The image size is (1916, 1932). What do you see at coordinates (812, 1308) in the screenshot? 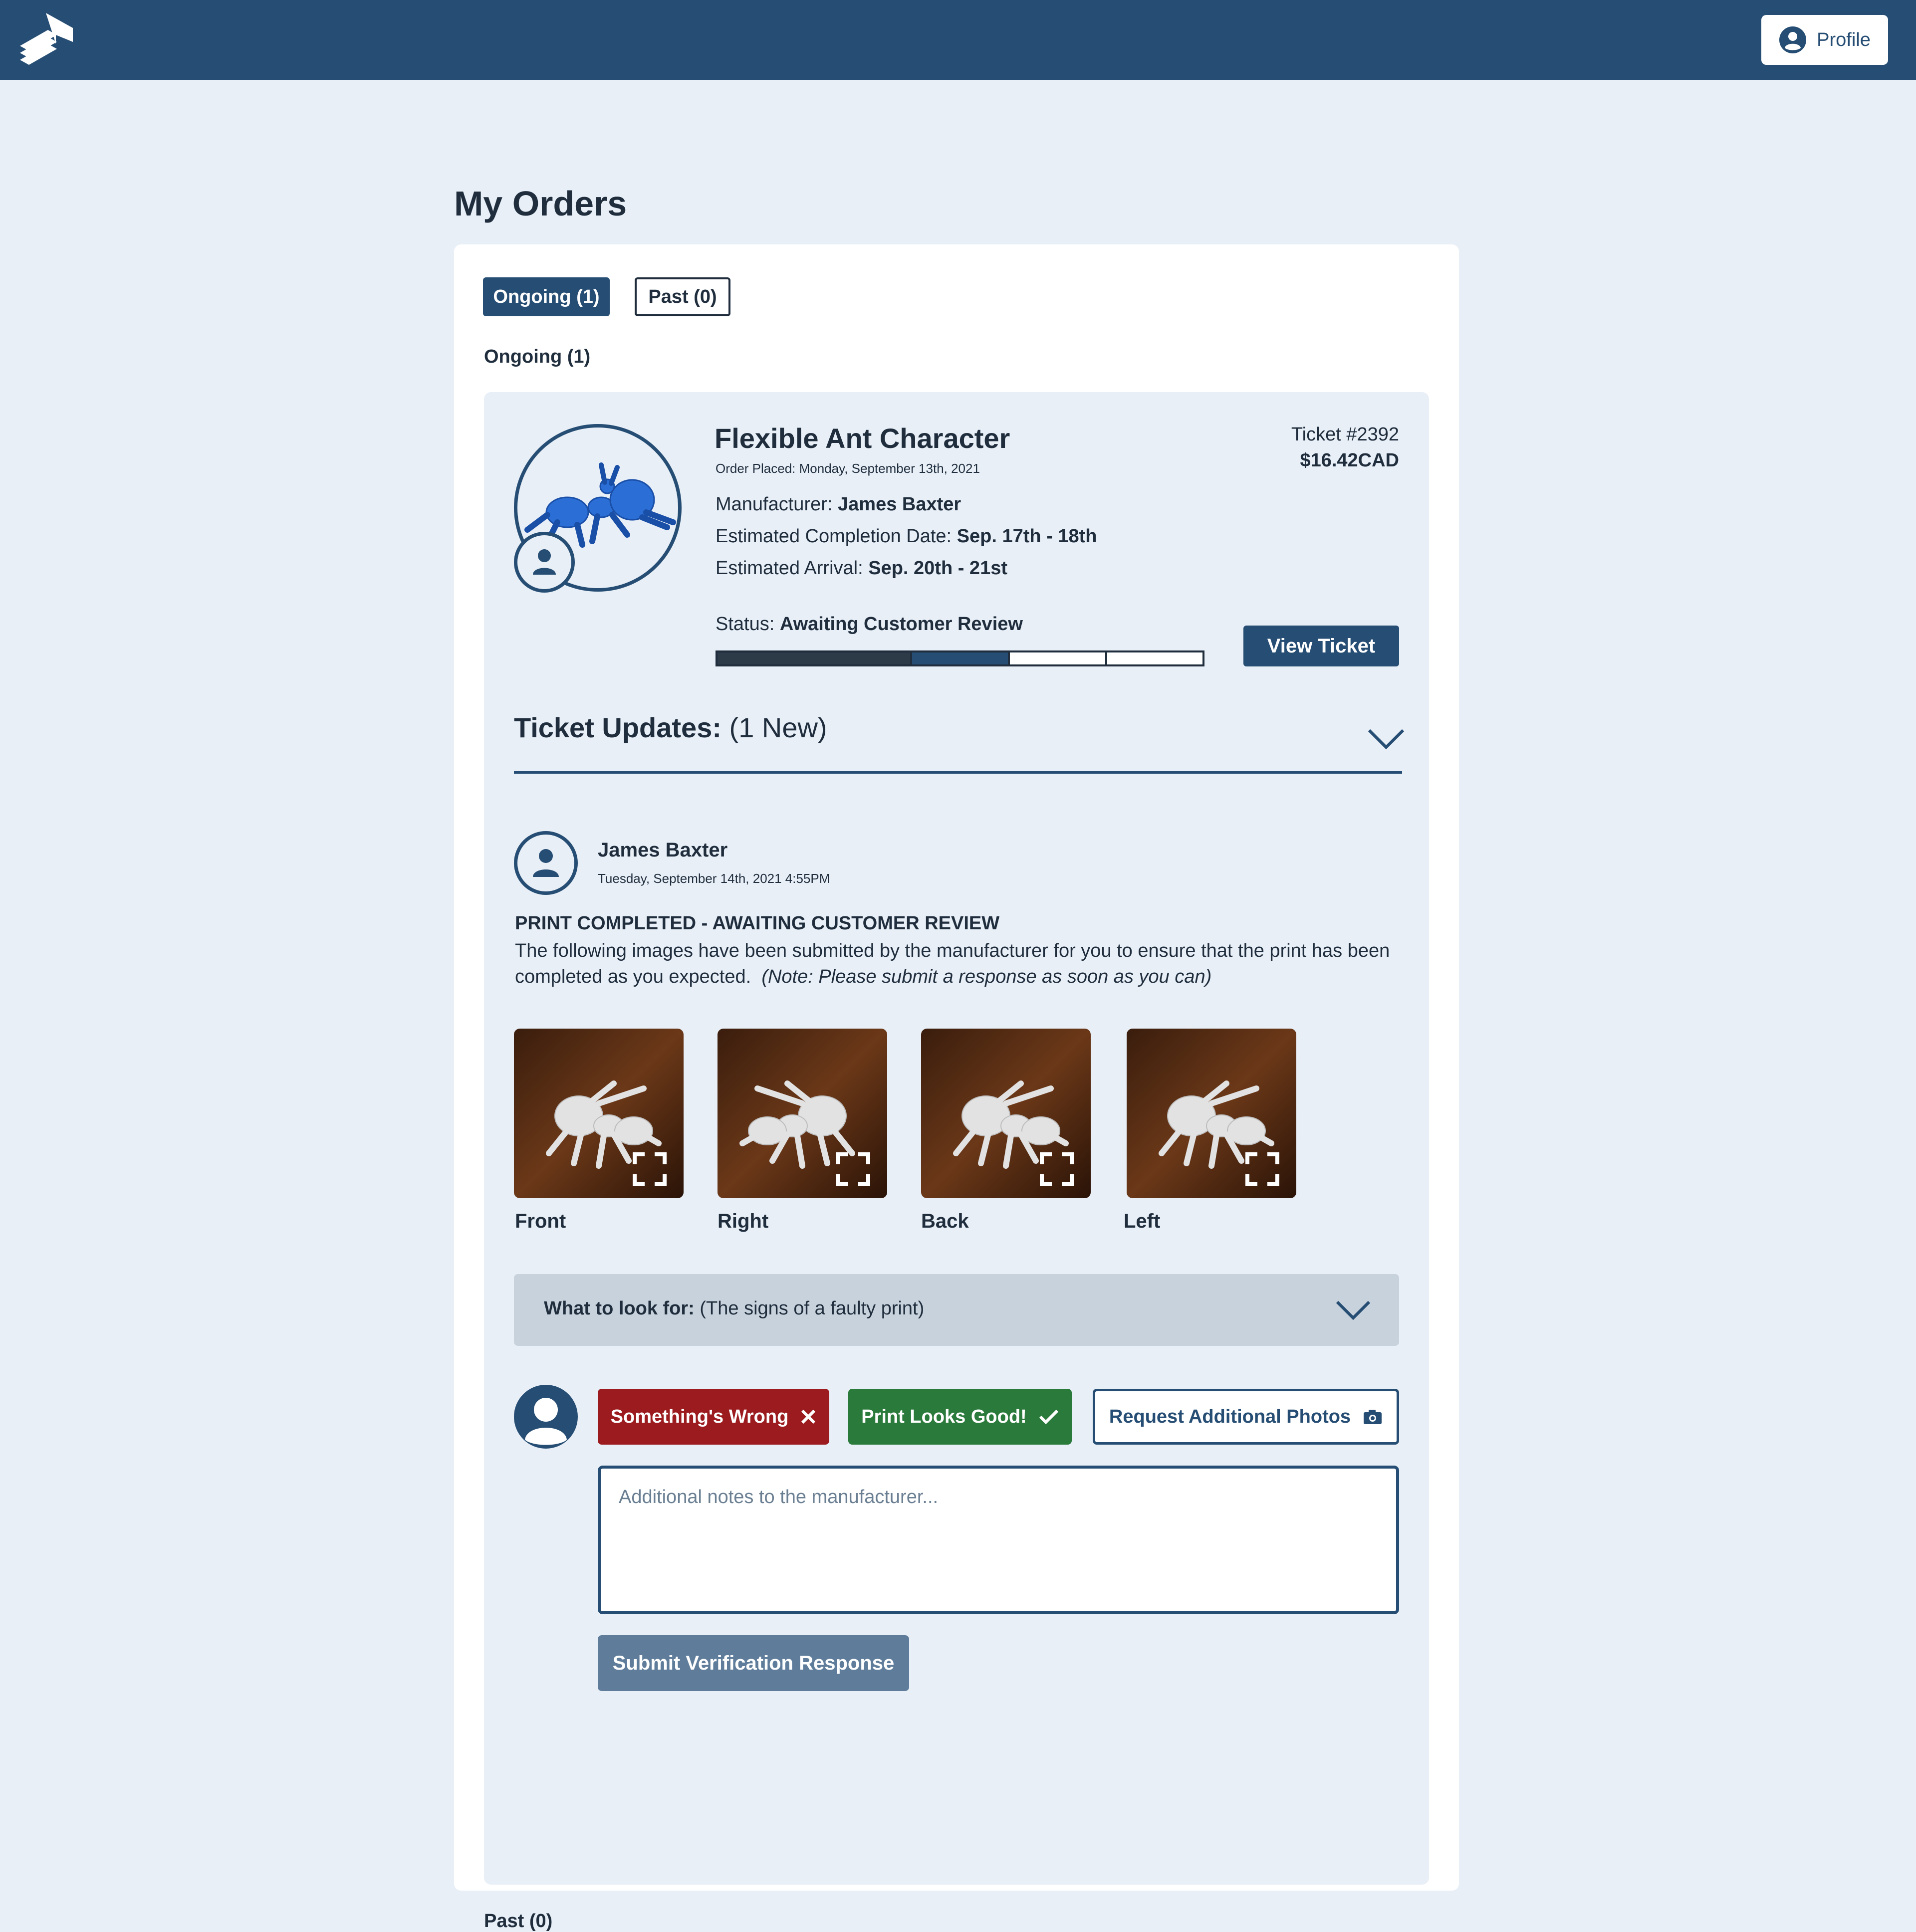
I see `look-for-hint: (The signs of a faulty print)` at bounding box center [812, 1308].